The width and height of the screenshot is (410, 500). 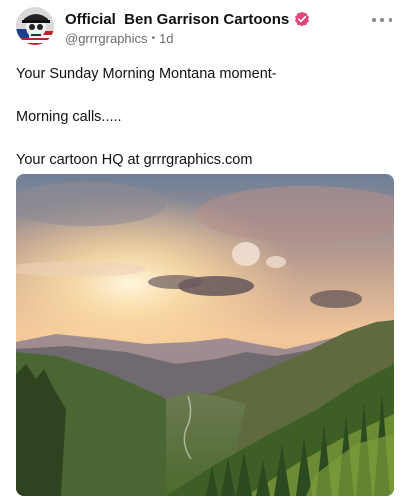 I want to click on verified-badge-icon, so click(x=302, y=19).